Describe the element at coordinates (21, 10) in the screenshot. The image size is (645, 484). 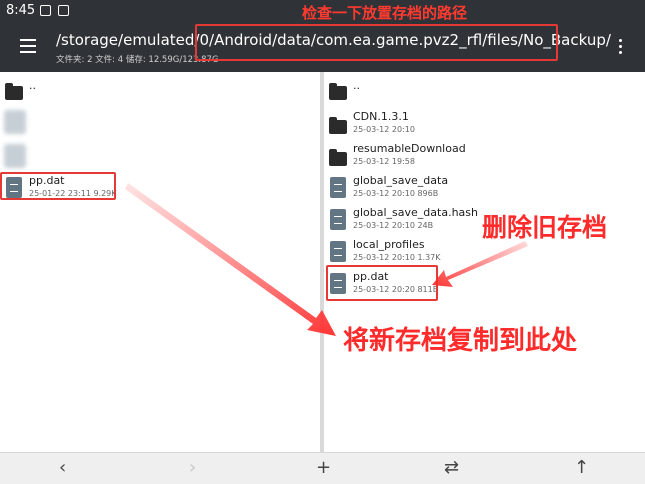
I see `status-time: 8:45` at that location.